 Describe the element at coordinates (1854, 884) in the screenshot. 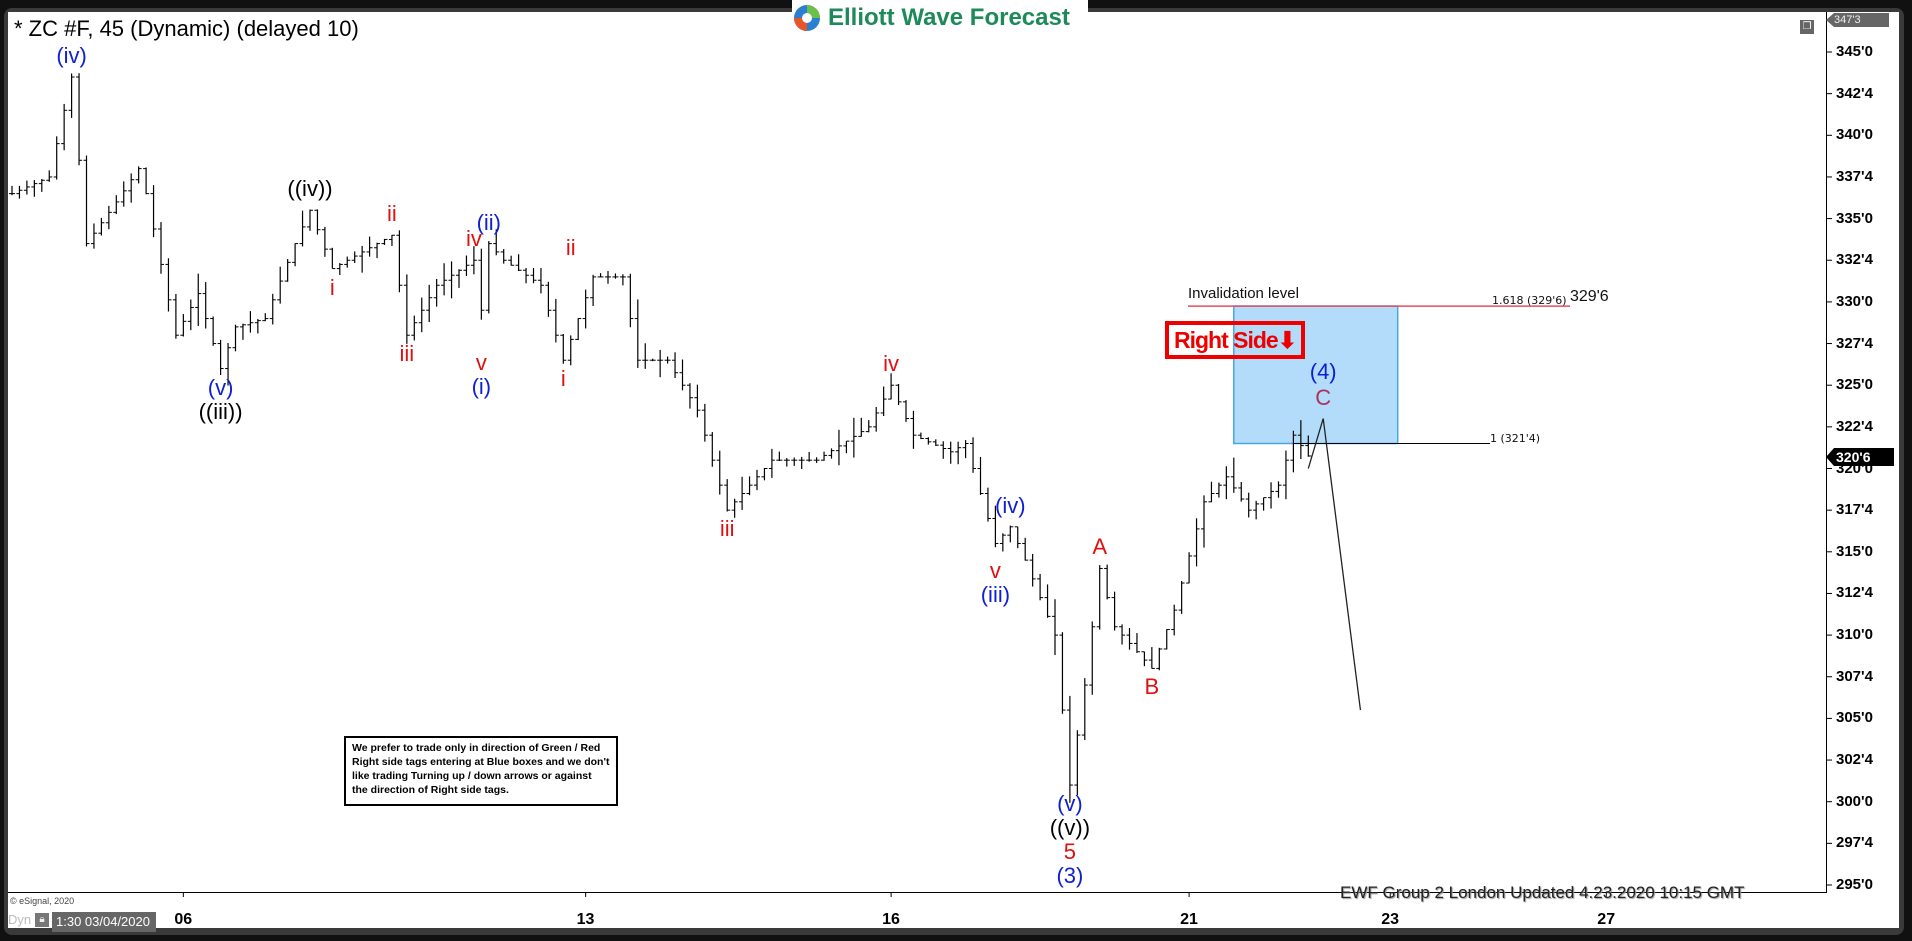

I see `price-tick-label: 295'0` at that location.